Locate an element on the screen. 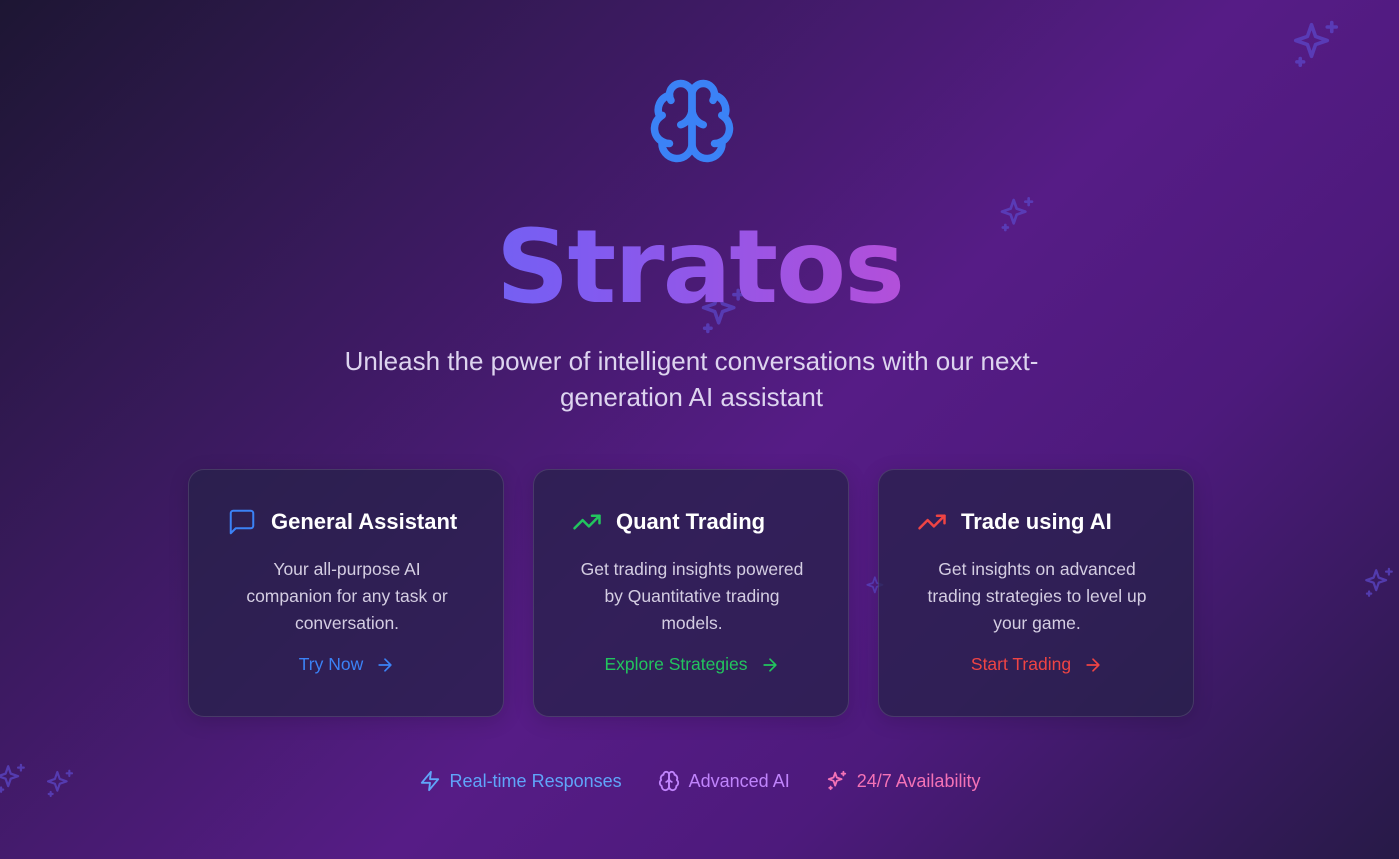 The width and height of the screenshot is (1399, 859). feature-label: Advanced AI is located at coordinates (739, 780).